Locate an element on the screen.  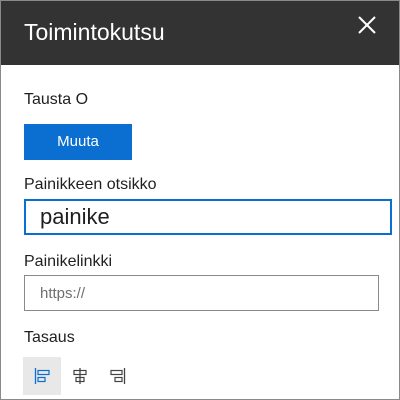
align-center-icon is located at coordinates (80, 376).